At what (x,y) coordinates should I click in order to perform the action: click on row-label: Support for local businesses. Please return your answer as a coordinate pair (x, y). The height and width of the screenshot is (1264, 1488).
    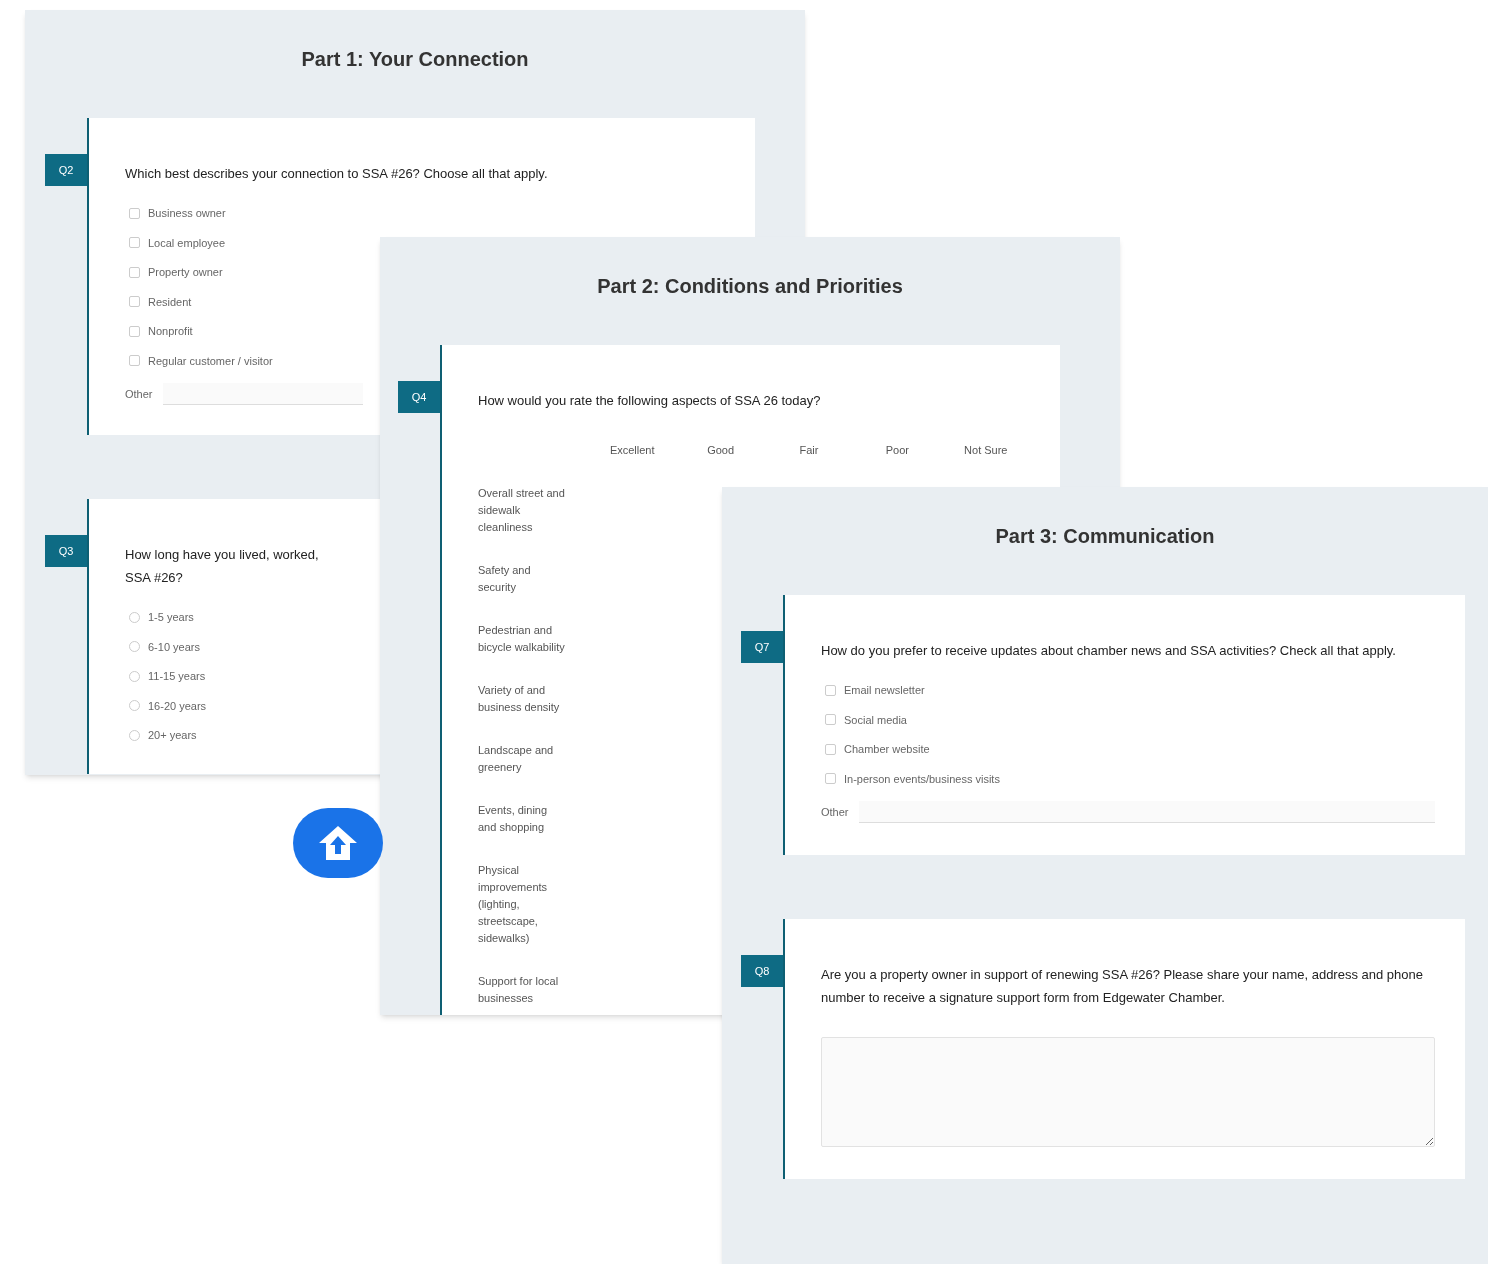
    Looking at the image, I should click on (519, 989).